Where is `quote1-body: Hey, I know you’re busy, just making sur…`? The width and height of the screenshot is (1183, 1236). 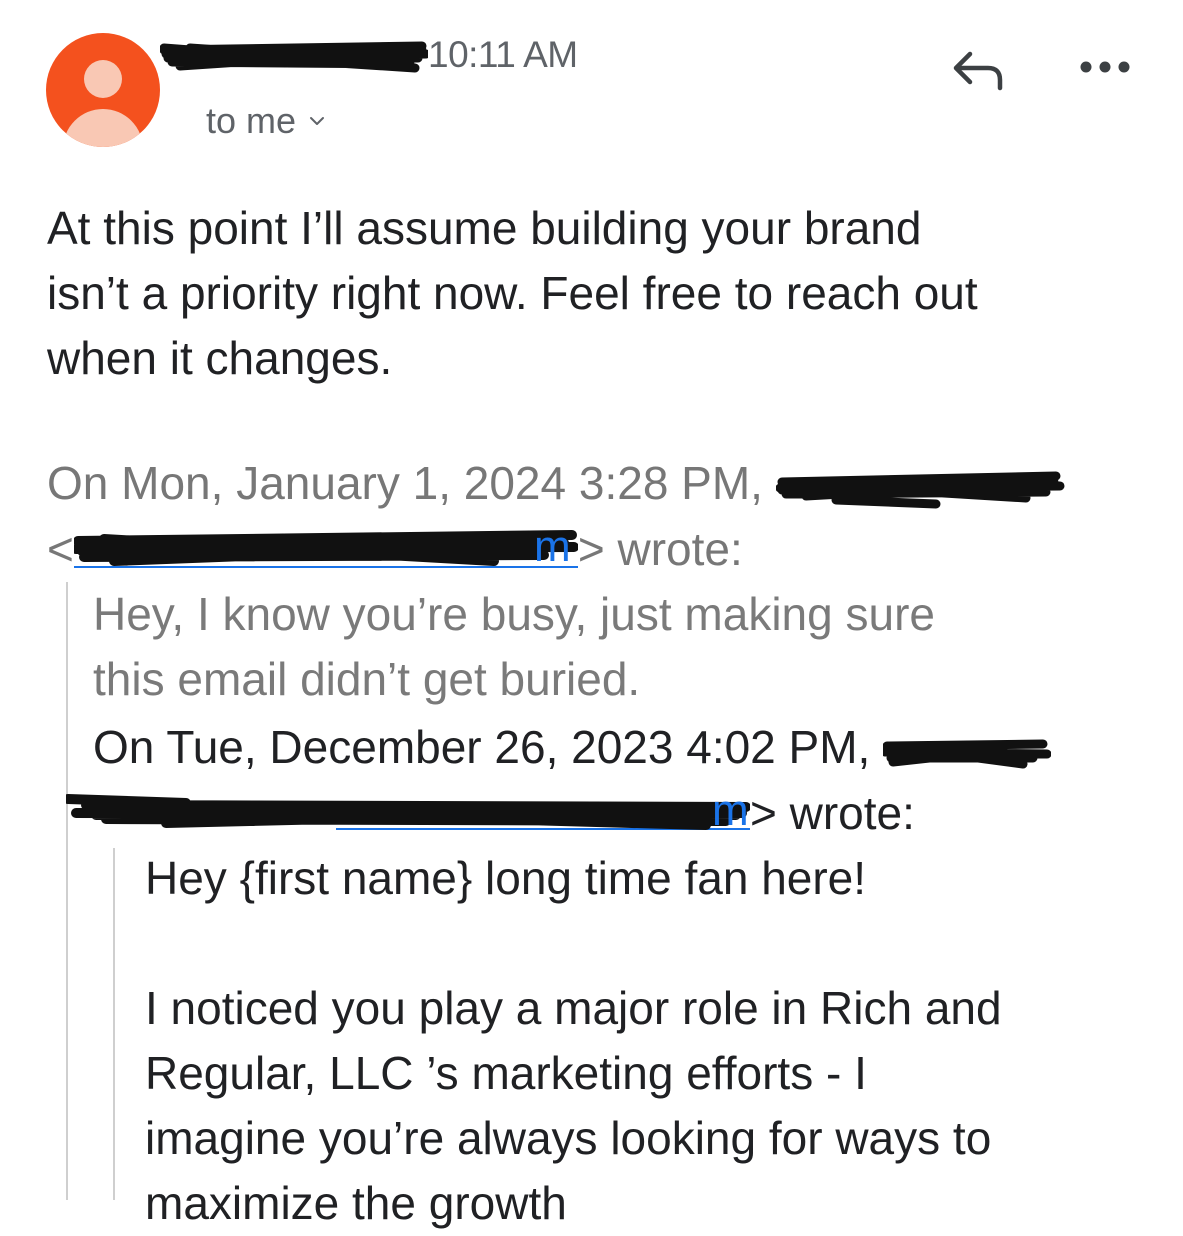 quote1-body: Hey, I know you’re busy, just making sur… is located at coordinates (514, 647).